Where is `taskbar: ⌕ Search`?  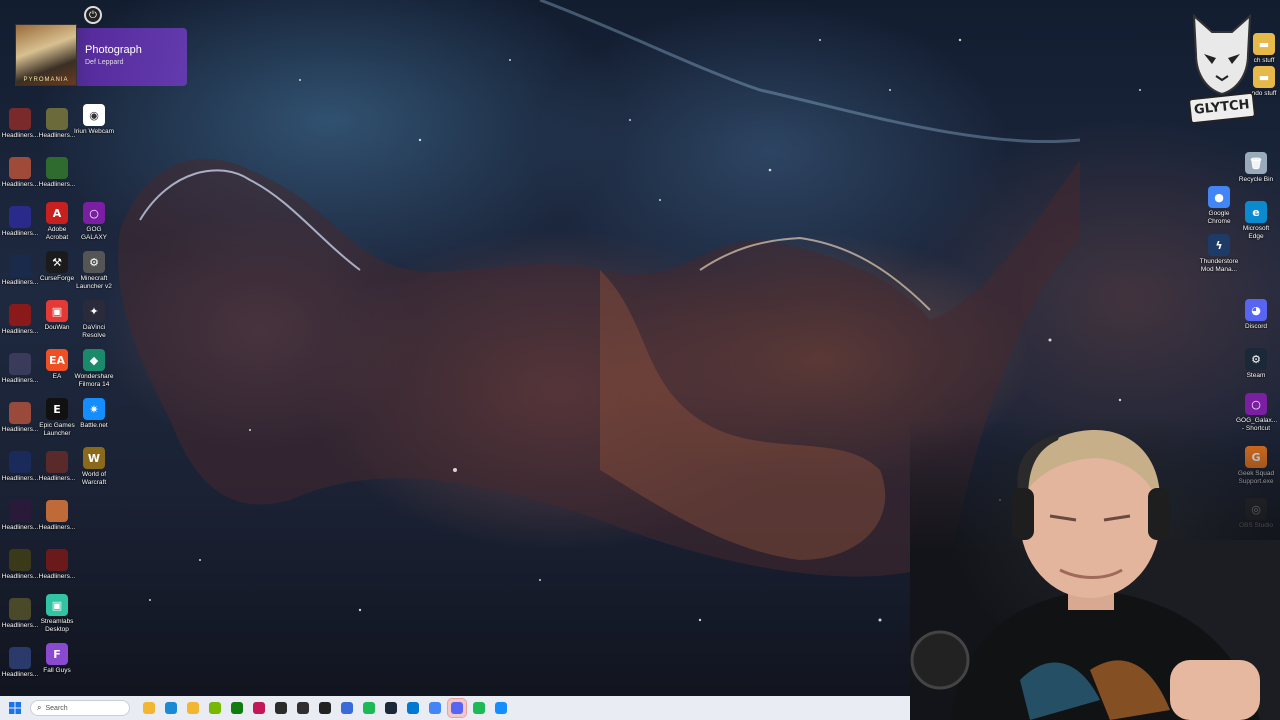
taskbar: ⌕ Search is located at coordinates (455, 708).